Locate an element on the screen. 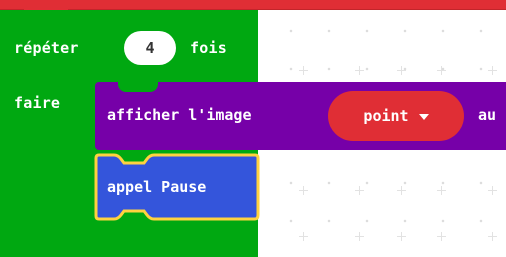 This screenshot has height=257, width=506. caret-down-icon is located at coordinates (423, 116).